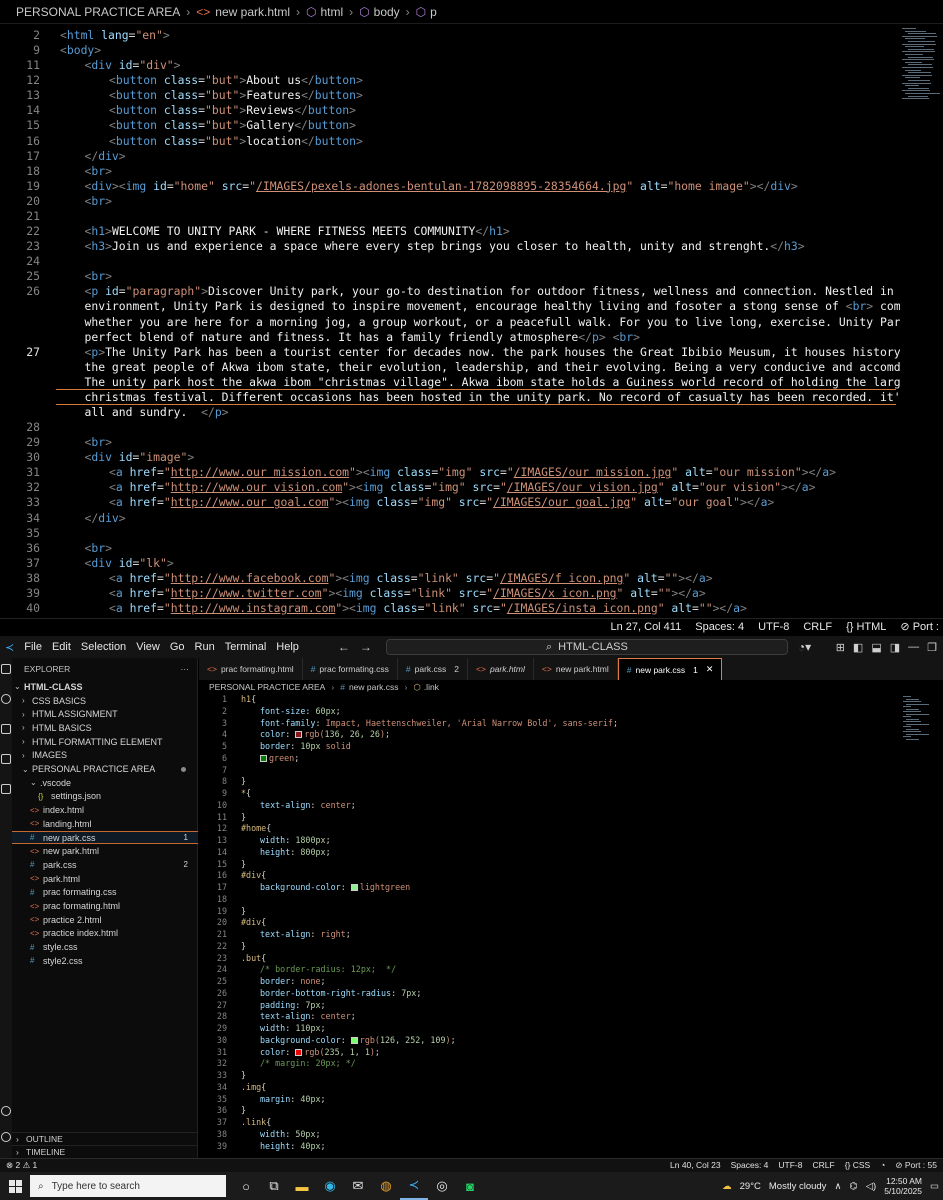 The image size is (943, 1200). I want to click on menu-help: Help, so click(287, 647).